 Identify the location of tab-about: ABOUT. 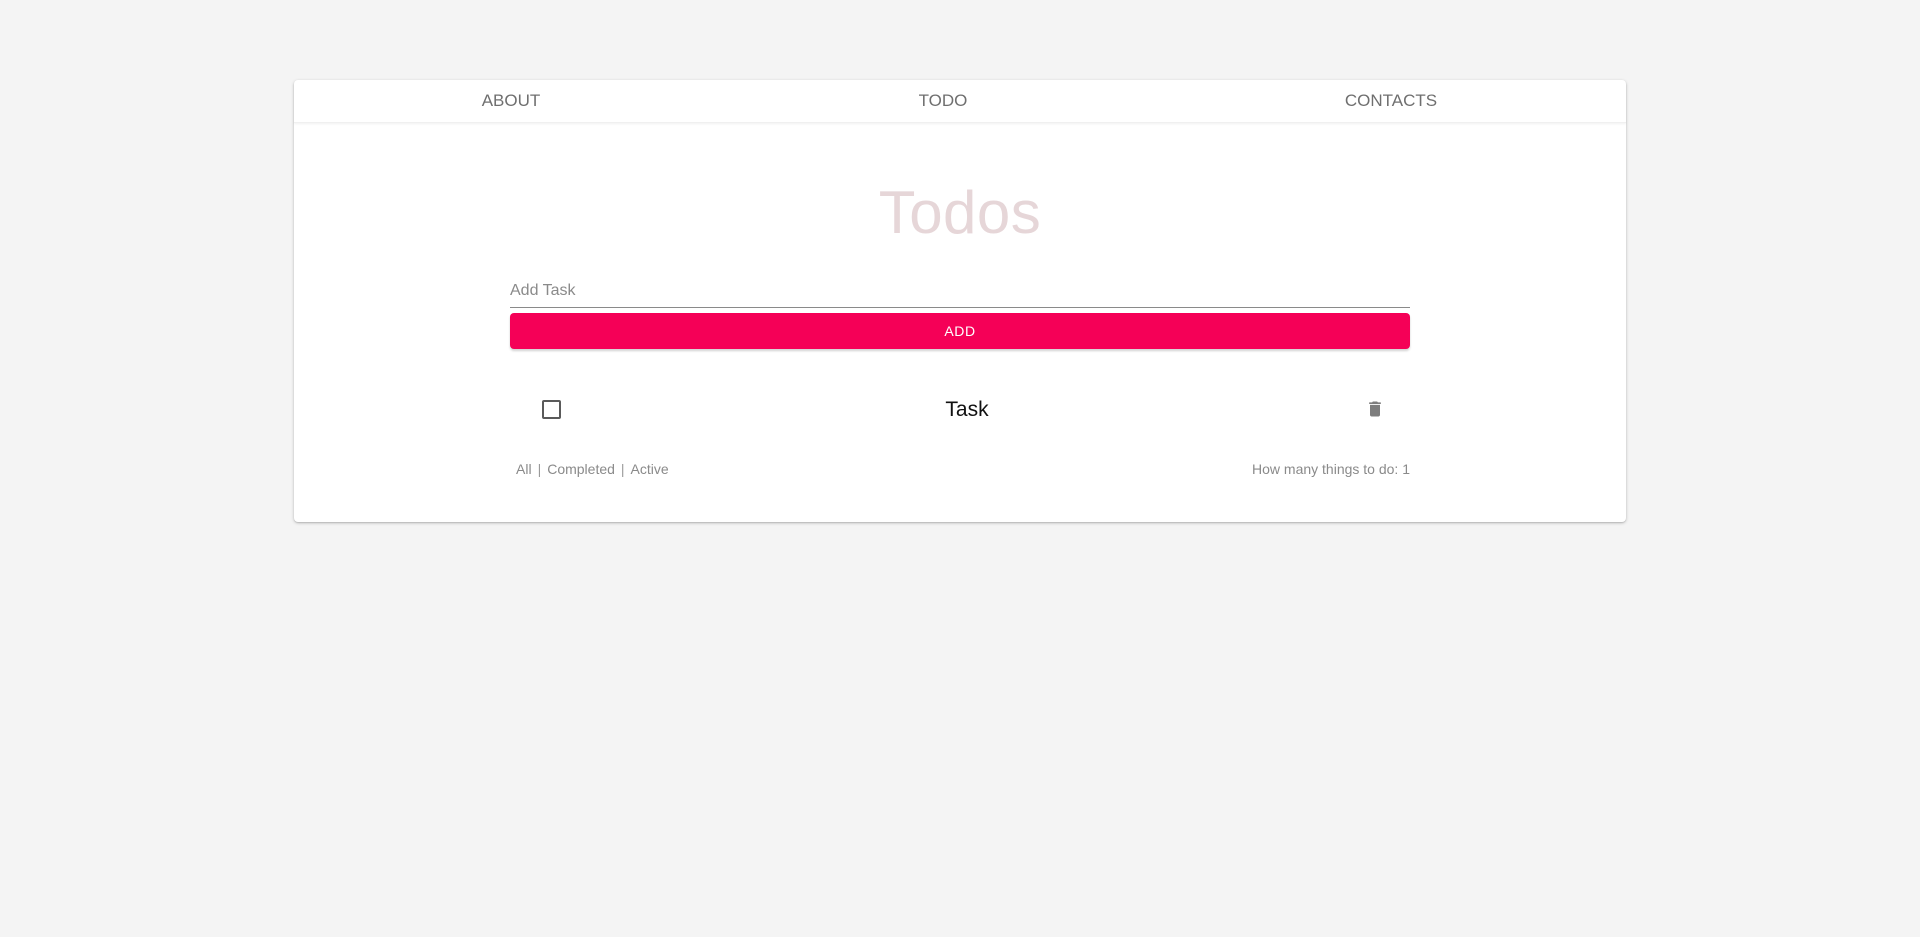
(511, 101).